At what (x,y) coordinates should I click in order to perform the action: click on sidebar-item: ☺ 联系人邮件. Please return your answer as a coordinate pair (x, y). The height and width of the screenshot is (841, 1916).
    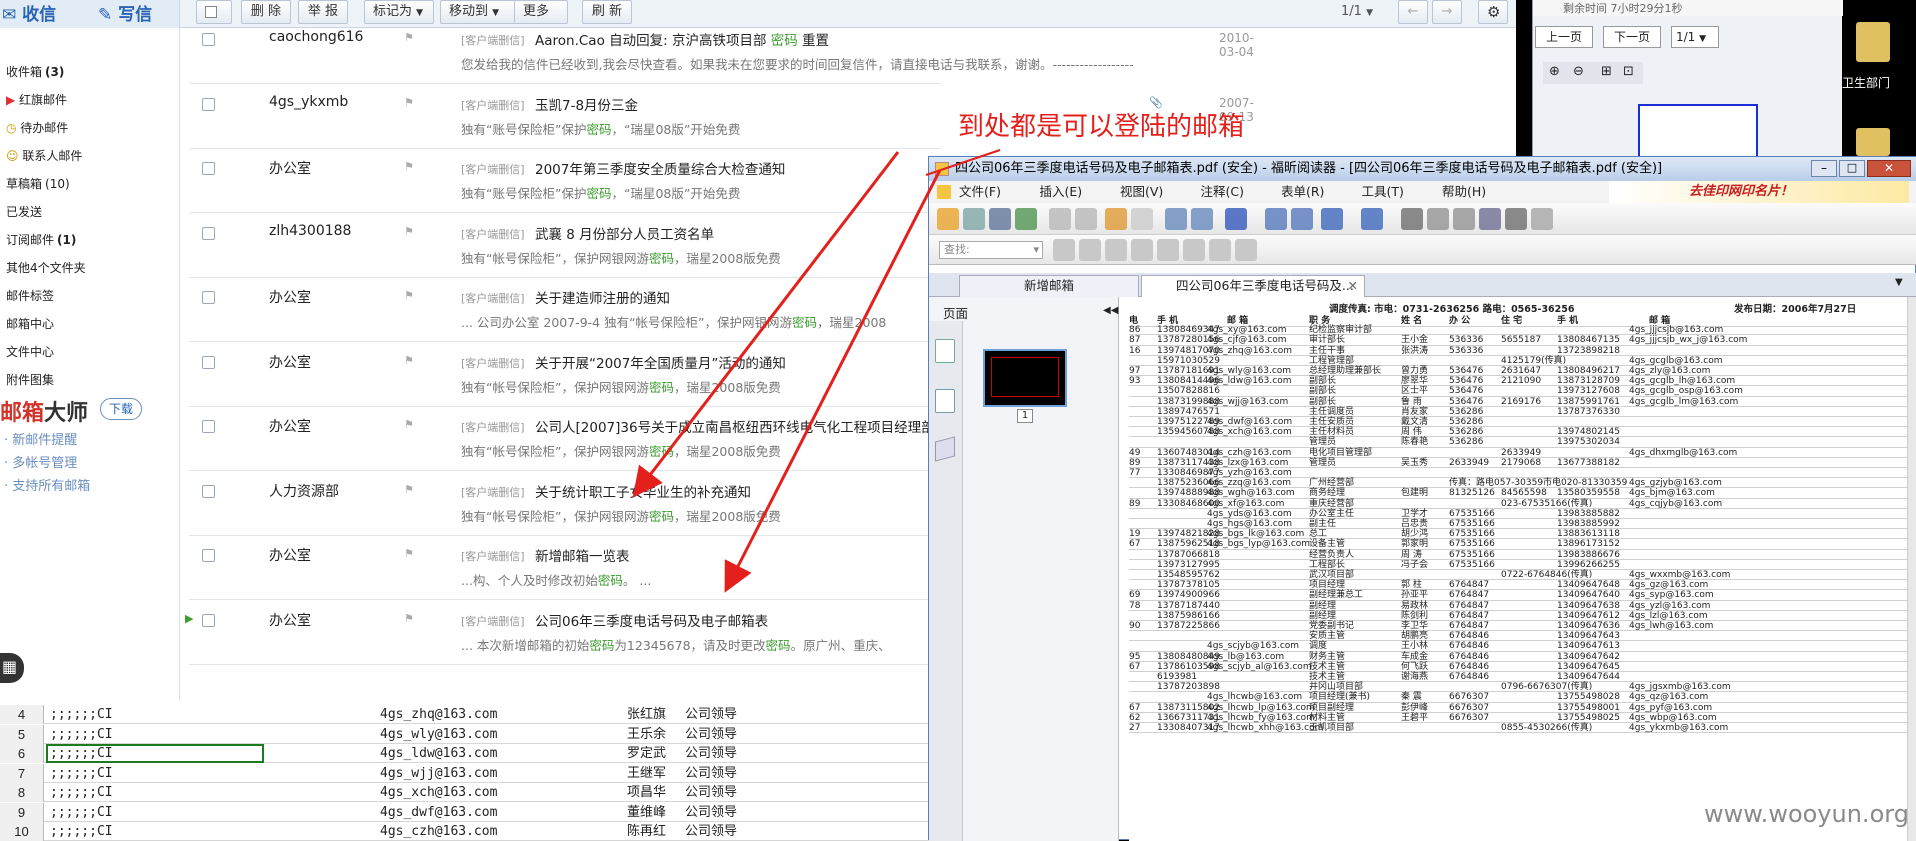
    Looking at the image, I should click on (45, 156).